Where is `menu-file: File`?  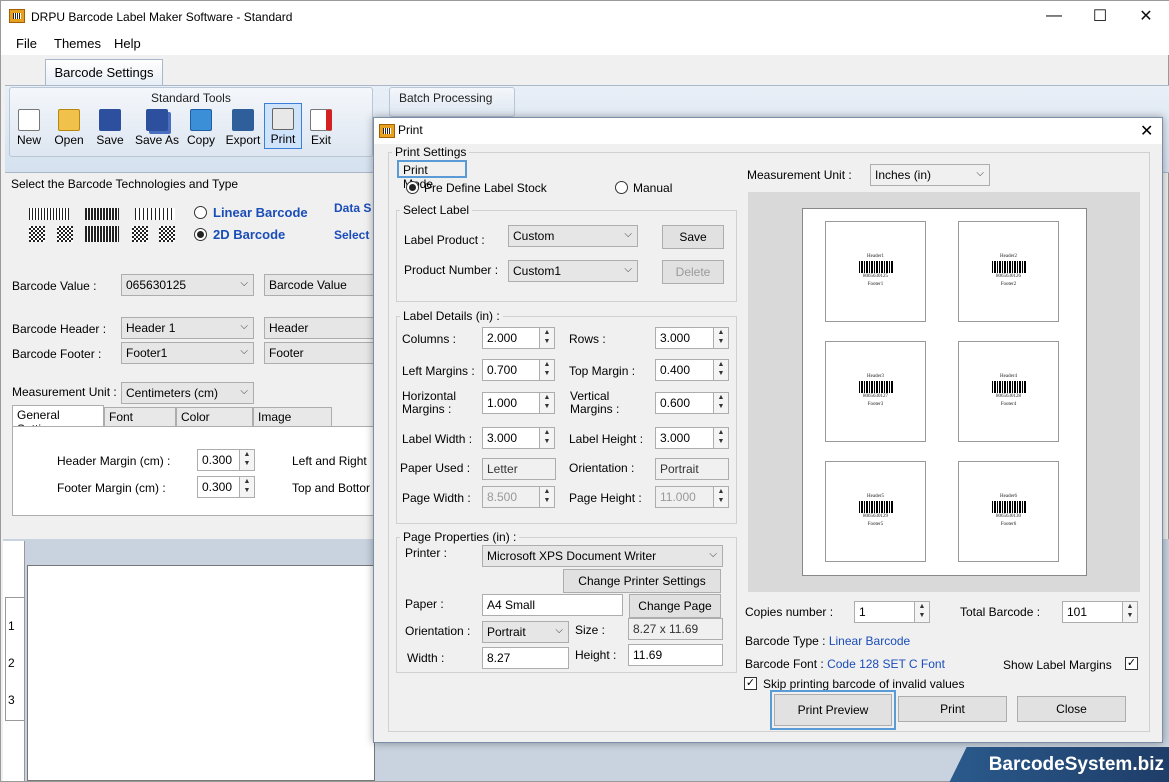 menu-file: File is located at coordinates (26, 43).